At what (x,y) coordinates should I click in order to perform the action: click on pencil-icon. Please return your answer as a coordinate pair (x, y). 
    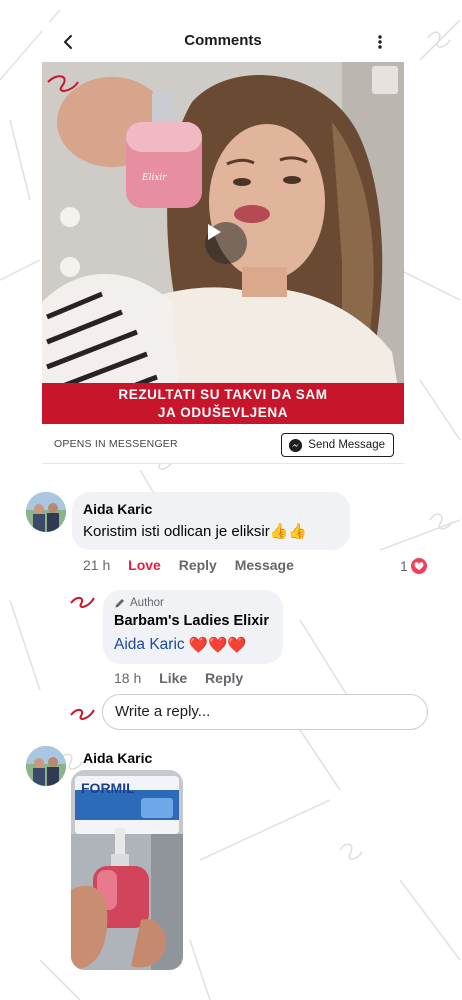
    Looking at the image, I should click on (119, 603).